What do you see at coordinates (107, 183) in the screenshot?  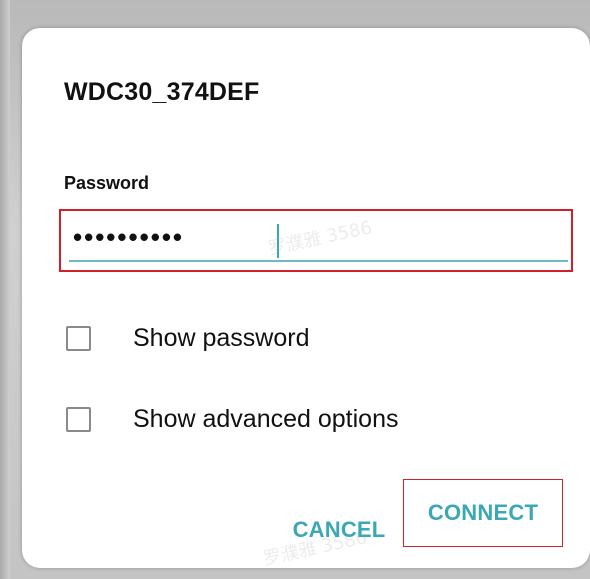 I see `password-label: Password` at bounding box center [107, 183].